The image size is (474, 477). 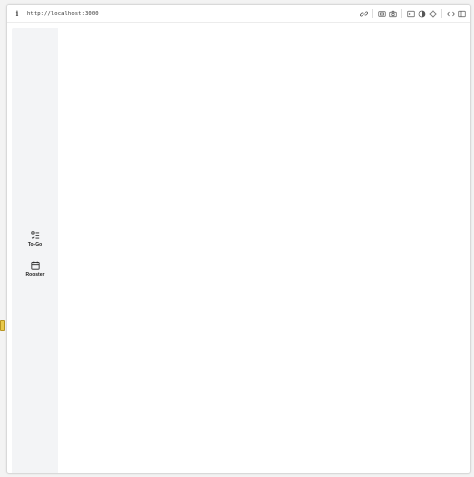 What do you see at coordinates (461, 13) in the screenshot?
I see `sidebar-toggle-icon` at bounding box center [461, 13].